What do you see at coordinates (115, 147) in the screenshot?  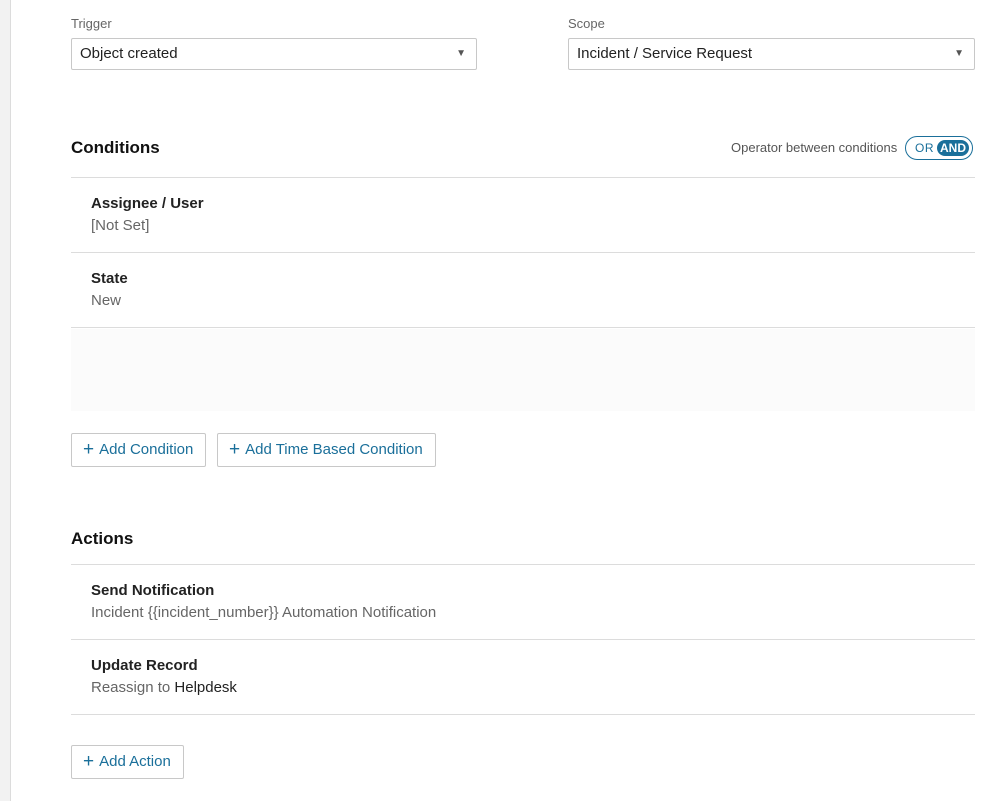 I see `conditions-title: Conditions` at bounding box center [115, 147].